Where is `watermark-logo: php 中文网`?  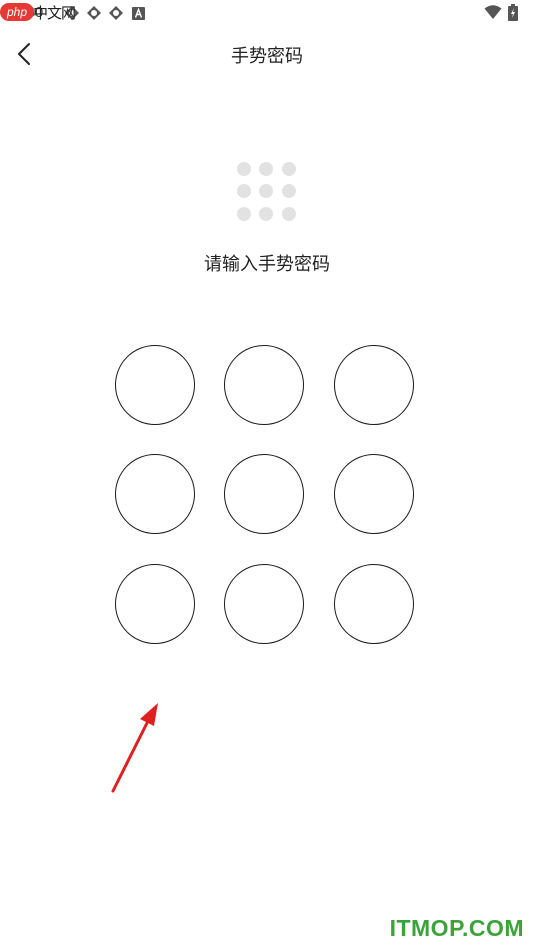 watermark-logo: php 中文网 is located at coordinates (42, 12).